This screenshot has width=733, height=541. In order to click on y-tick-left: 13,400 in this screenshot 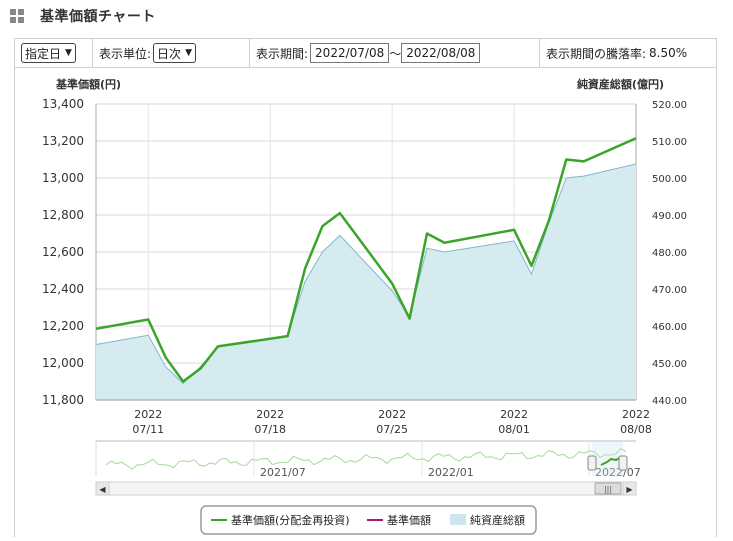, I will do `click(63, 104)`.